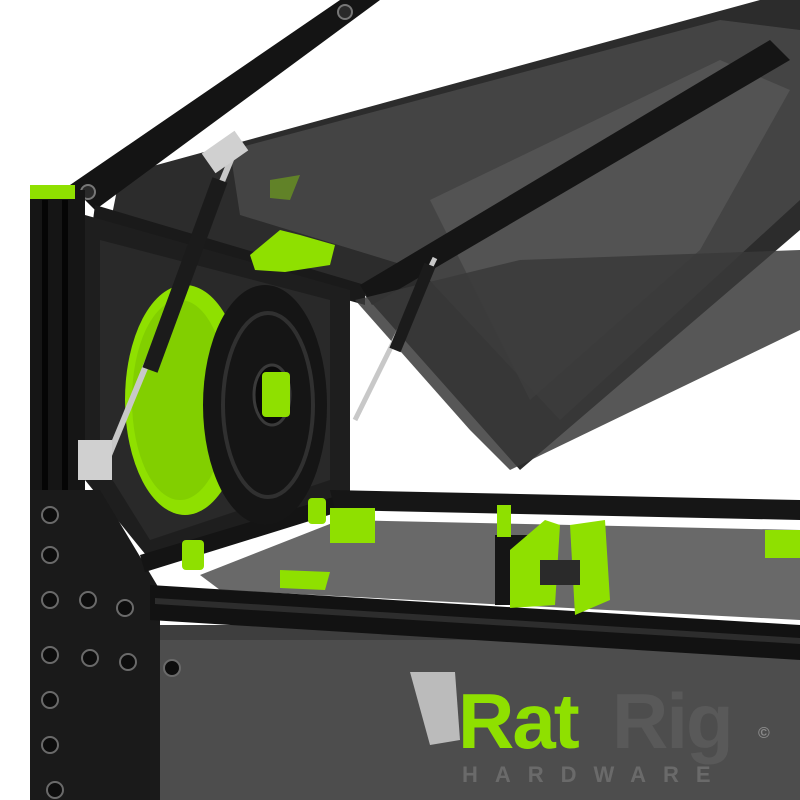 This screenshot has height=800, width=800. Describe the element at coordinates (276, 394) in the screenshot. I see `spool-holder-green` at that location.